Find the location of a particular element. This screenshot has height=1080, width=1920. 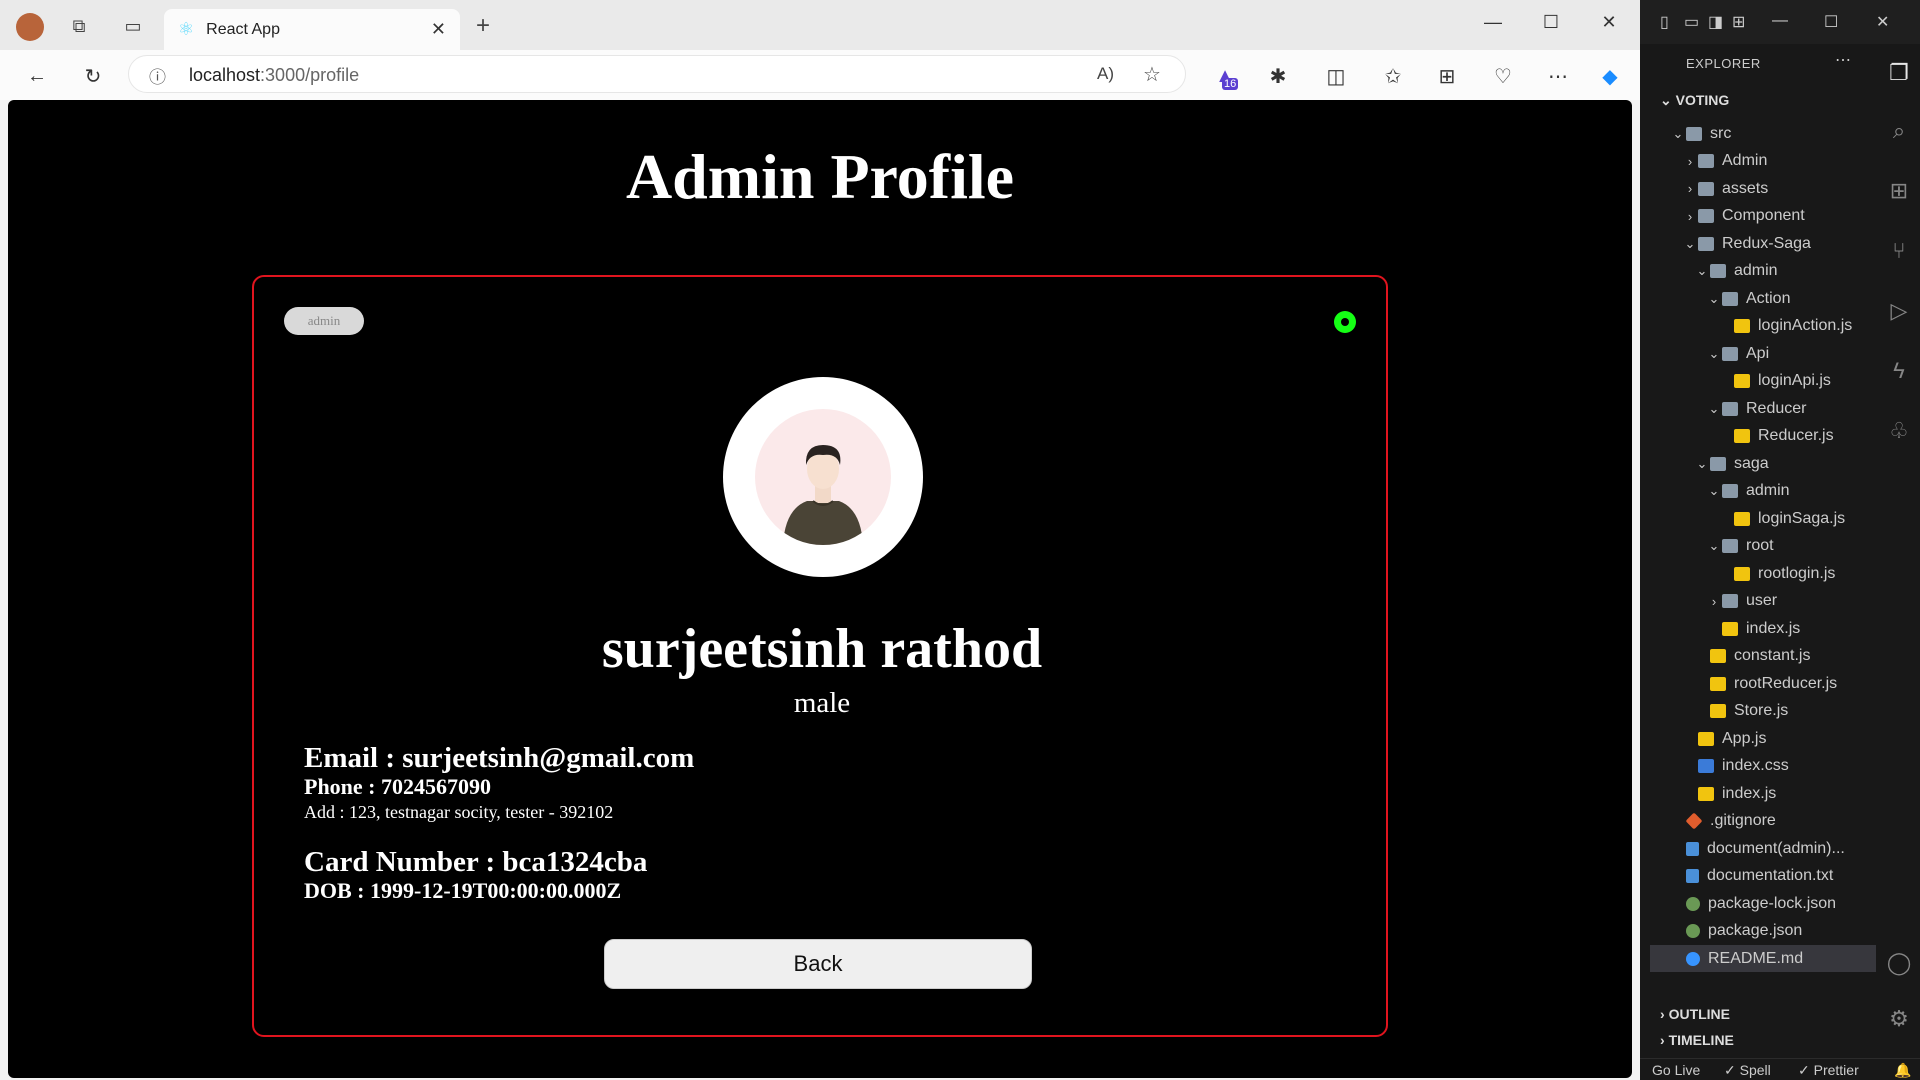

timeline-section: › TIMELINE is located at coordinates (1697, 1040).